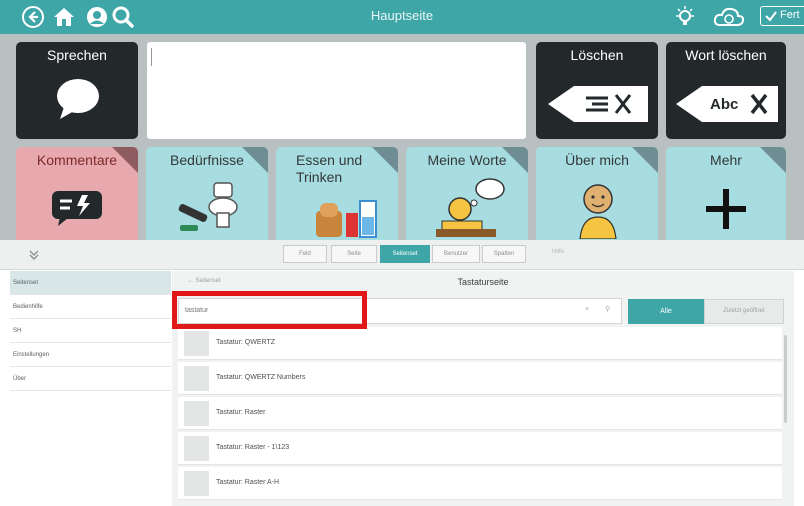  What do you see at coordinates (90, 331) in the screenshot?
I see `sidebar-item-sh: SH` at bounding box center [90, 331].